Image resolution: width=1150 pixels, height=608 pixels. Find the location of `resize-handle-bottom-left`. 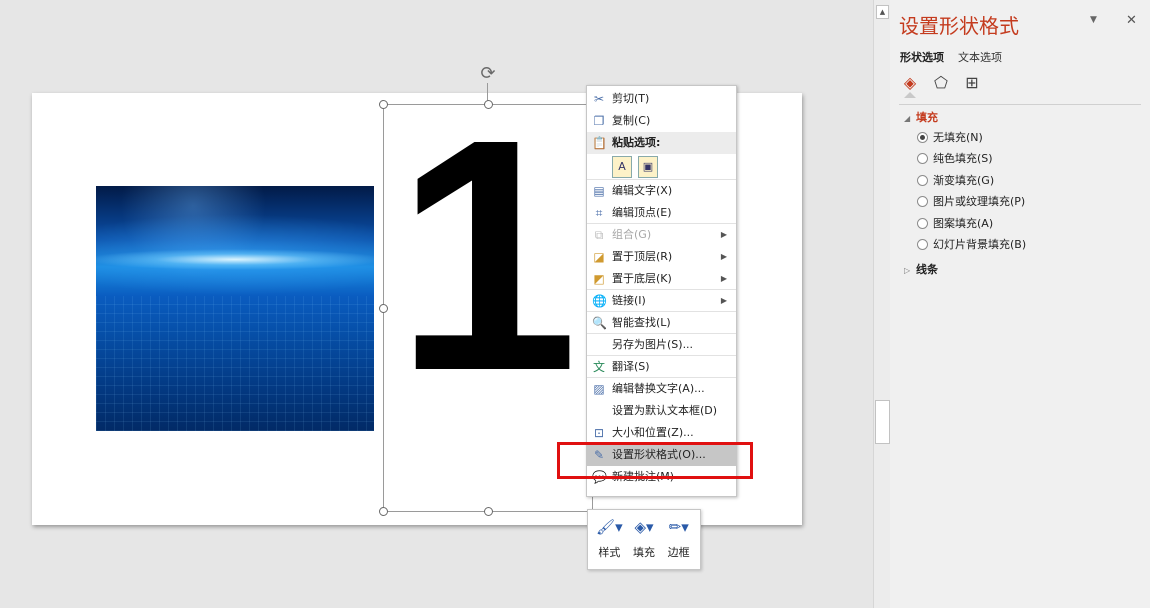

resize-handle-bottom-left is located at coordinates (383, 511).